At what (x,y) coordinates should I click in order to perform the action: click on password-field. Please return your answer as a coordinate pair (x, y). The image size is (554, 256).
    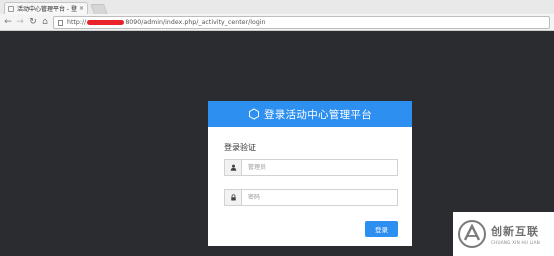
    Looking at the image, I should click on (311, 197).